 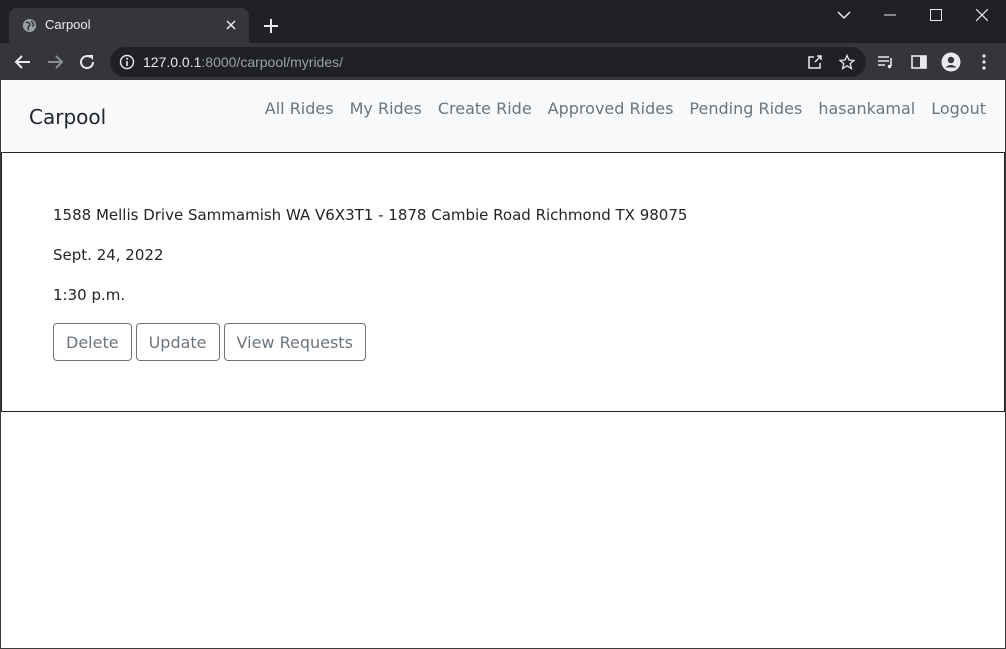 I want to click on delete-button: Delete, so click(x=92, y=342).